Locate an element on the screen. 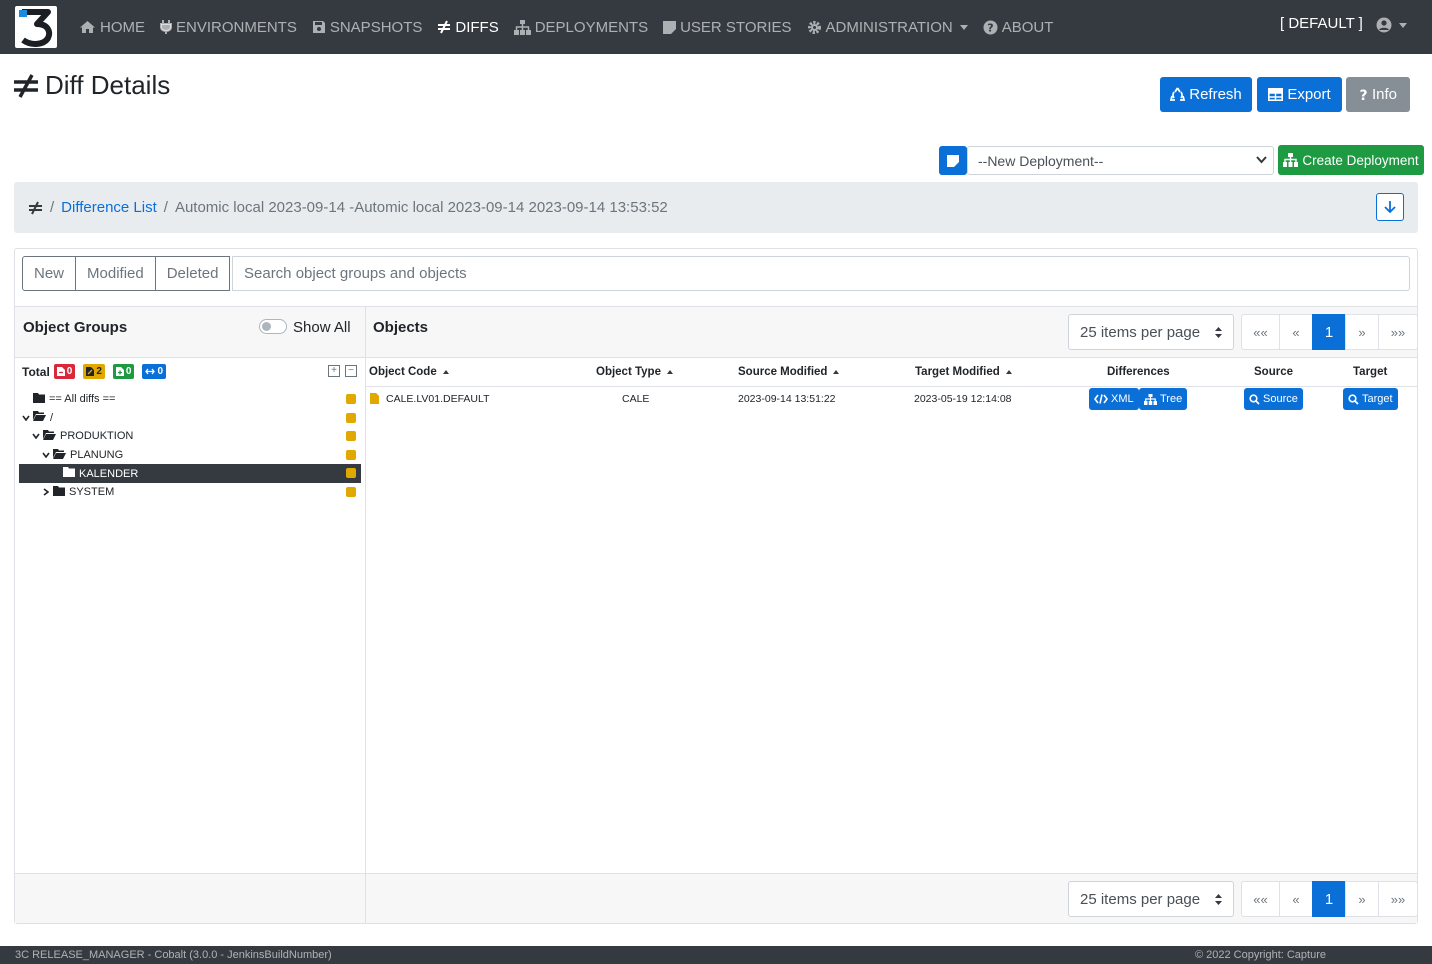 Image resolution: width=1432 pixels, height=964 pixels. items-per-page-select: 25 items per page is located at coordinates (1151, 332).